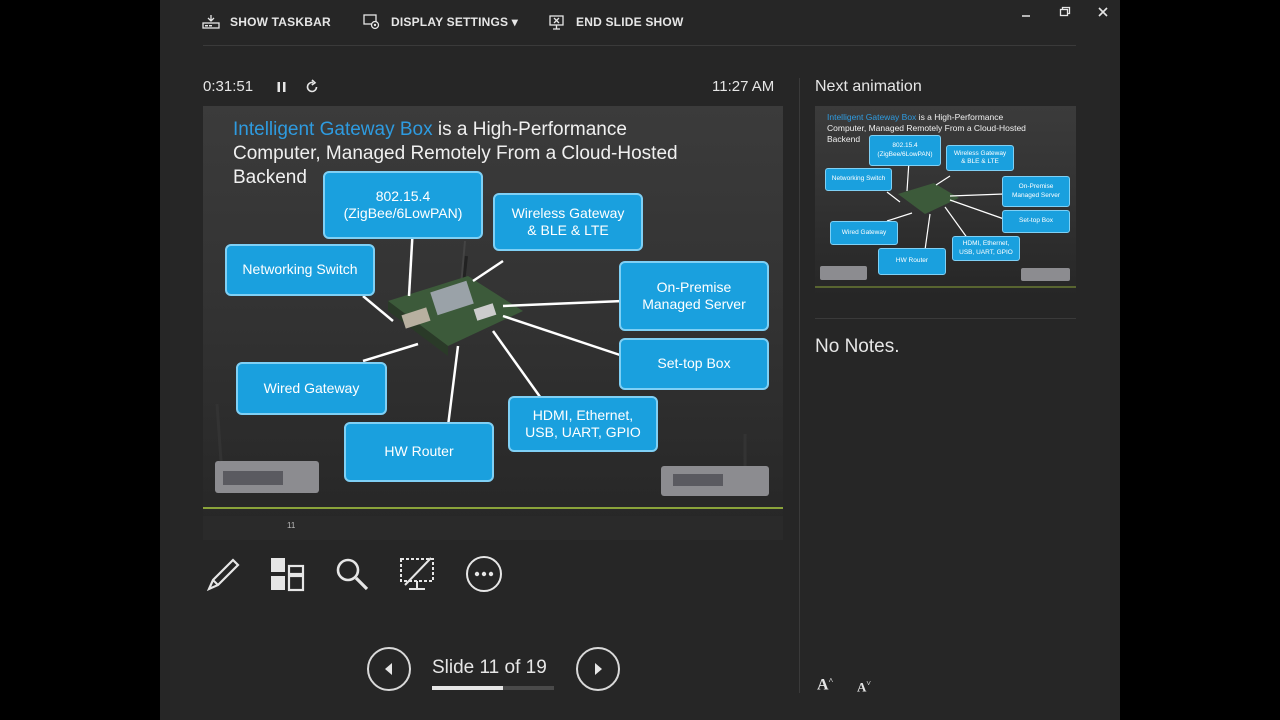 The width and height of the screenshot is (1280, 720). I want to click on end-slideshow-icon, so click(556, 22).